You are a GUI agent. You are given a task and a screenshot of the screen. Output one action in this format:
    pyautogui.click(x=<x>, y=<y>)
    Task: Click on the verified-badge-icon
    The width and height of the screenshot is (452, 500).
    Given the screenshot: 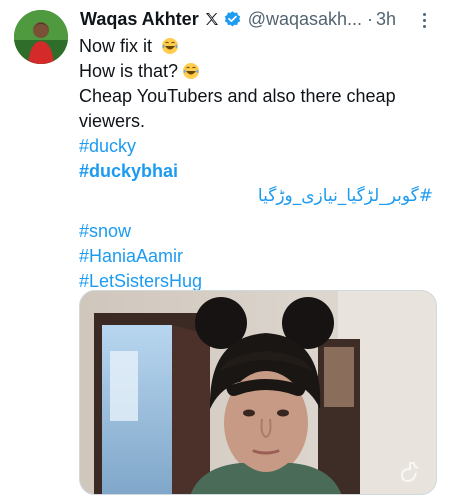 What is the action you would take?
    pyautogui.click(x=232, y=19)
    